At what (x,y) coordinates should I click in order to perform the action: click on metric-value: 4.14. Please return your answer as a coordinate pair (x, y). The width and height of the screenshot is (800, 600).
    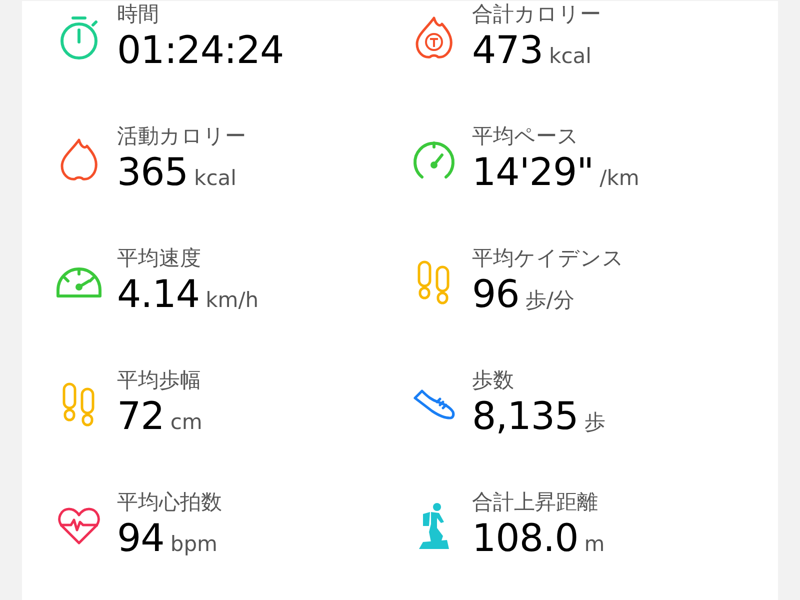
    Looking at the image, I should click on (158, 294).